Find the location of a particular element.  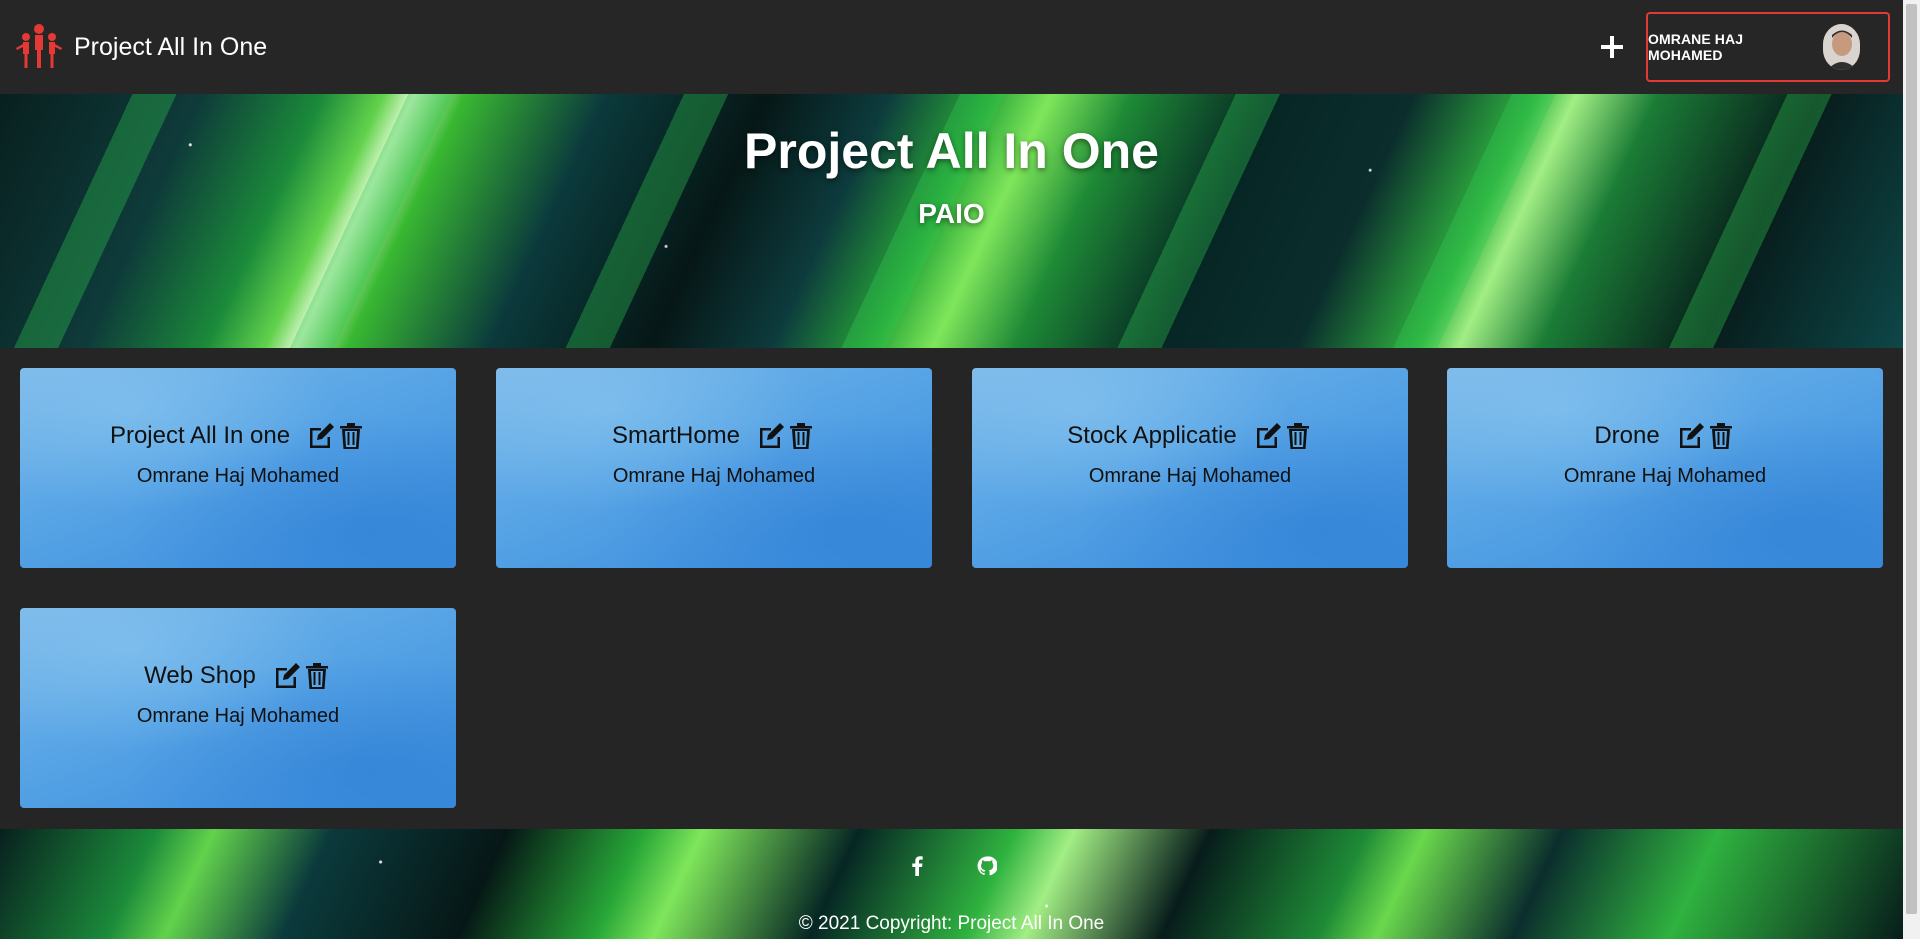

navbar: Project All In One OMRANE HAJ MOHAMED is located at coordinates (951, 47).